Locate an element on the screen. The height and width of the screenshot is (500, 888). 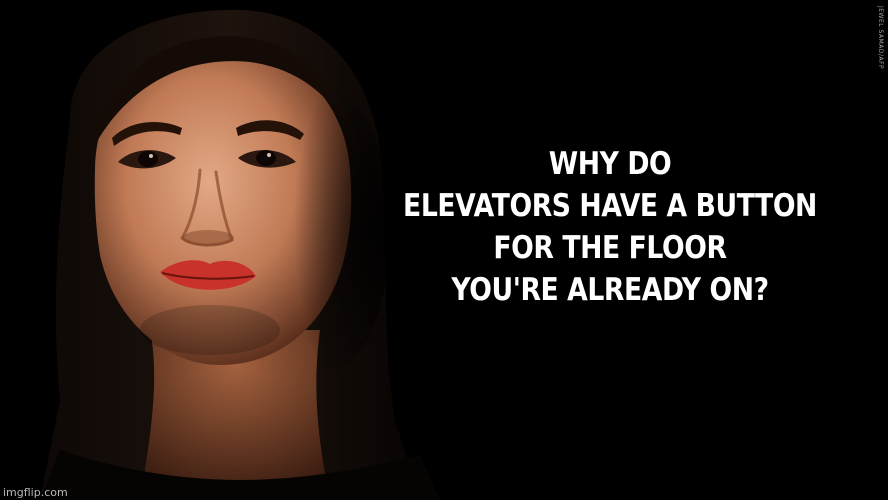
caption-line: FOR THE FLOOR is located at coordinates (610, 248).